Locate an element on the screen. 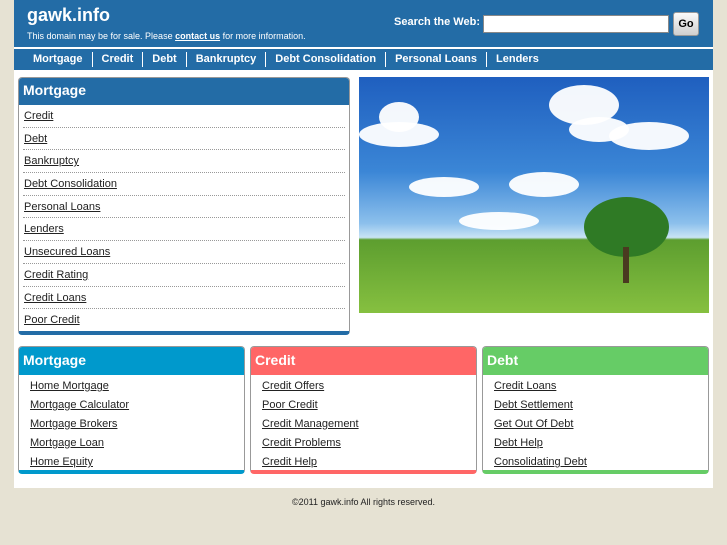 The image size is (727, 545). mortgage-box-title: Mortgage is located at coordinates (131, 361).